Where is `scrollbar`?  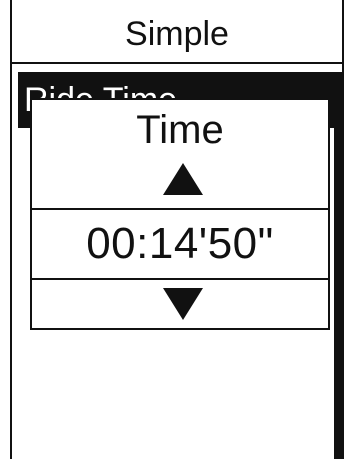
scrollbar is located at coordinates (338, 265).